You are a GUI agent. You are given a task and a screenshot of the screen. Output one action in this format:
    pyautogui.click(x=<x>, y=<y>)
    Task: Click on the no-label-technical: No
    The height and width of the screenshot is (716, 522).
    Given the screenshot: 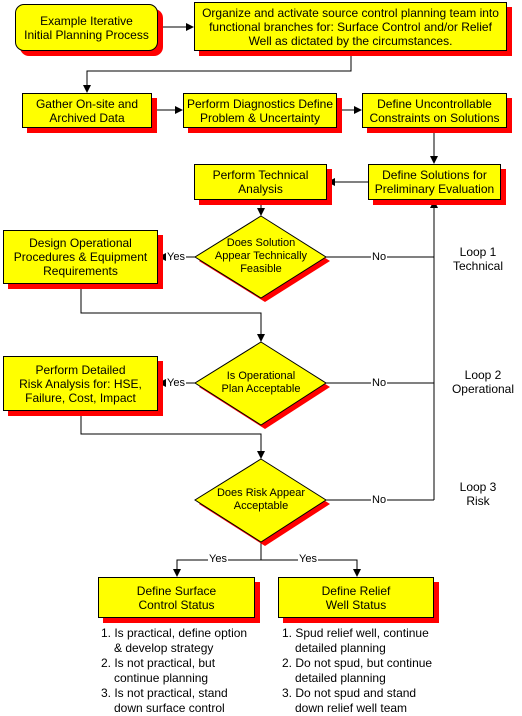 What is the action you would take?
    pyautogui.click(x=379, y=257)
    